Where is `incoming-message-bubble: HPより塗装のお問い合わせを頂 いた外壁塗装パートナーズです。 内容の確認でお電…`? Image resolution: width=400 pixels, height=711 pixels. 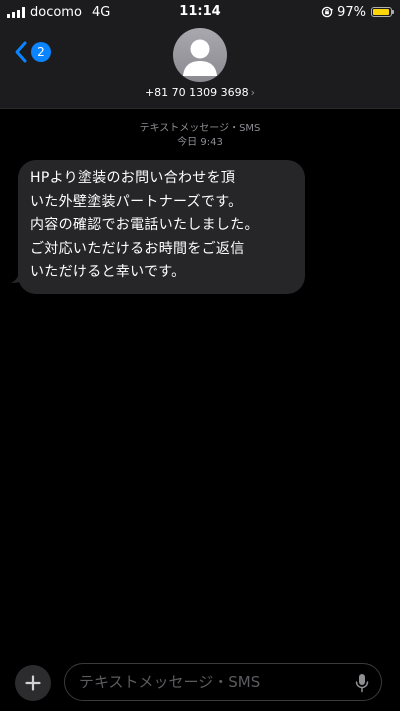
incoming-message-bubble: HPより塗装のお問い合わせを頂 いた外壁塗装パートナーズです。 内容の確認でお電… is located at coordinates (161, 227).